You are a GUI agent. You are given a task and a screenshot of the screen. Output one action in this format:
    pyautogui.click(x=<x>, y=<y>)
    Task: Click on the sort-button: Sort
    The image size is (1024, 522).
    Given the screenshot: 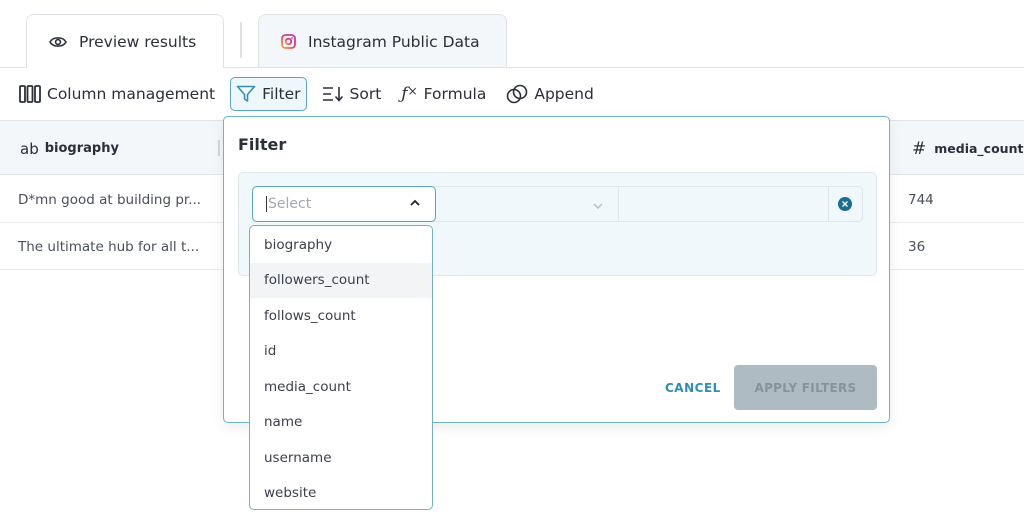 What is the action you would take?
    pyautogui.click(x=352, y=94)
    